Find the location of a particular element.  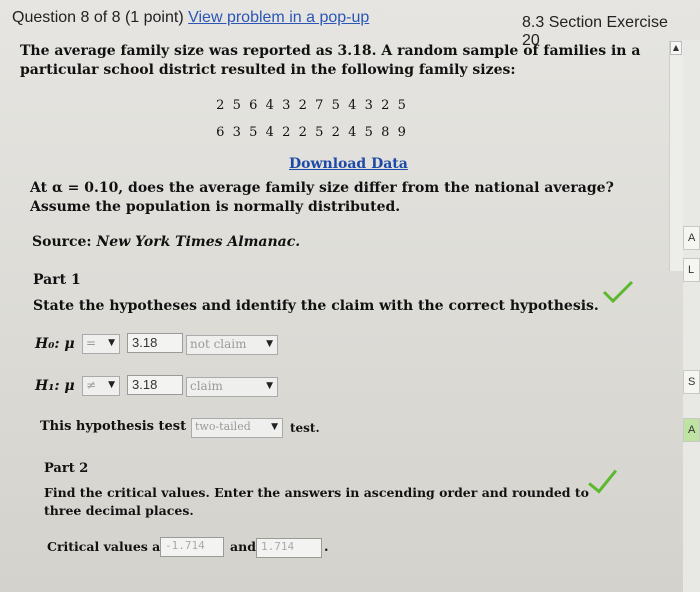

test-type-suffix: test. is located at coordinates (305, 428).